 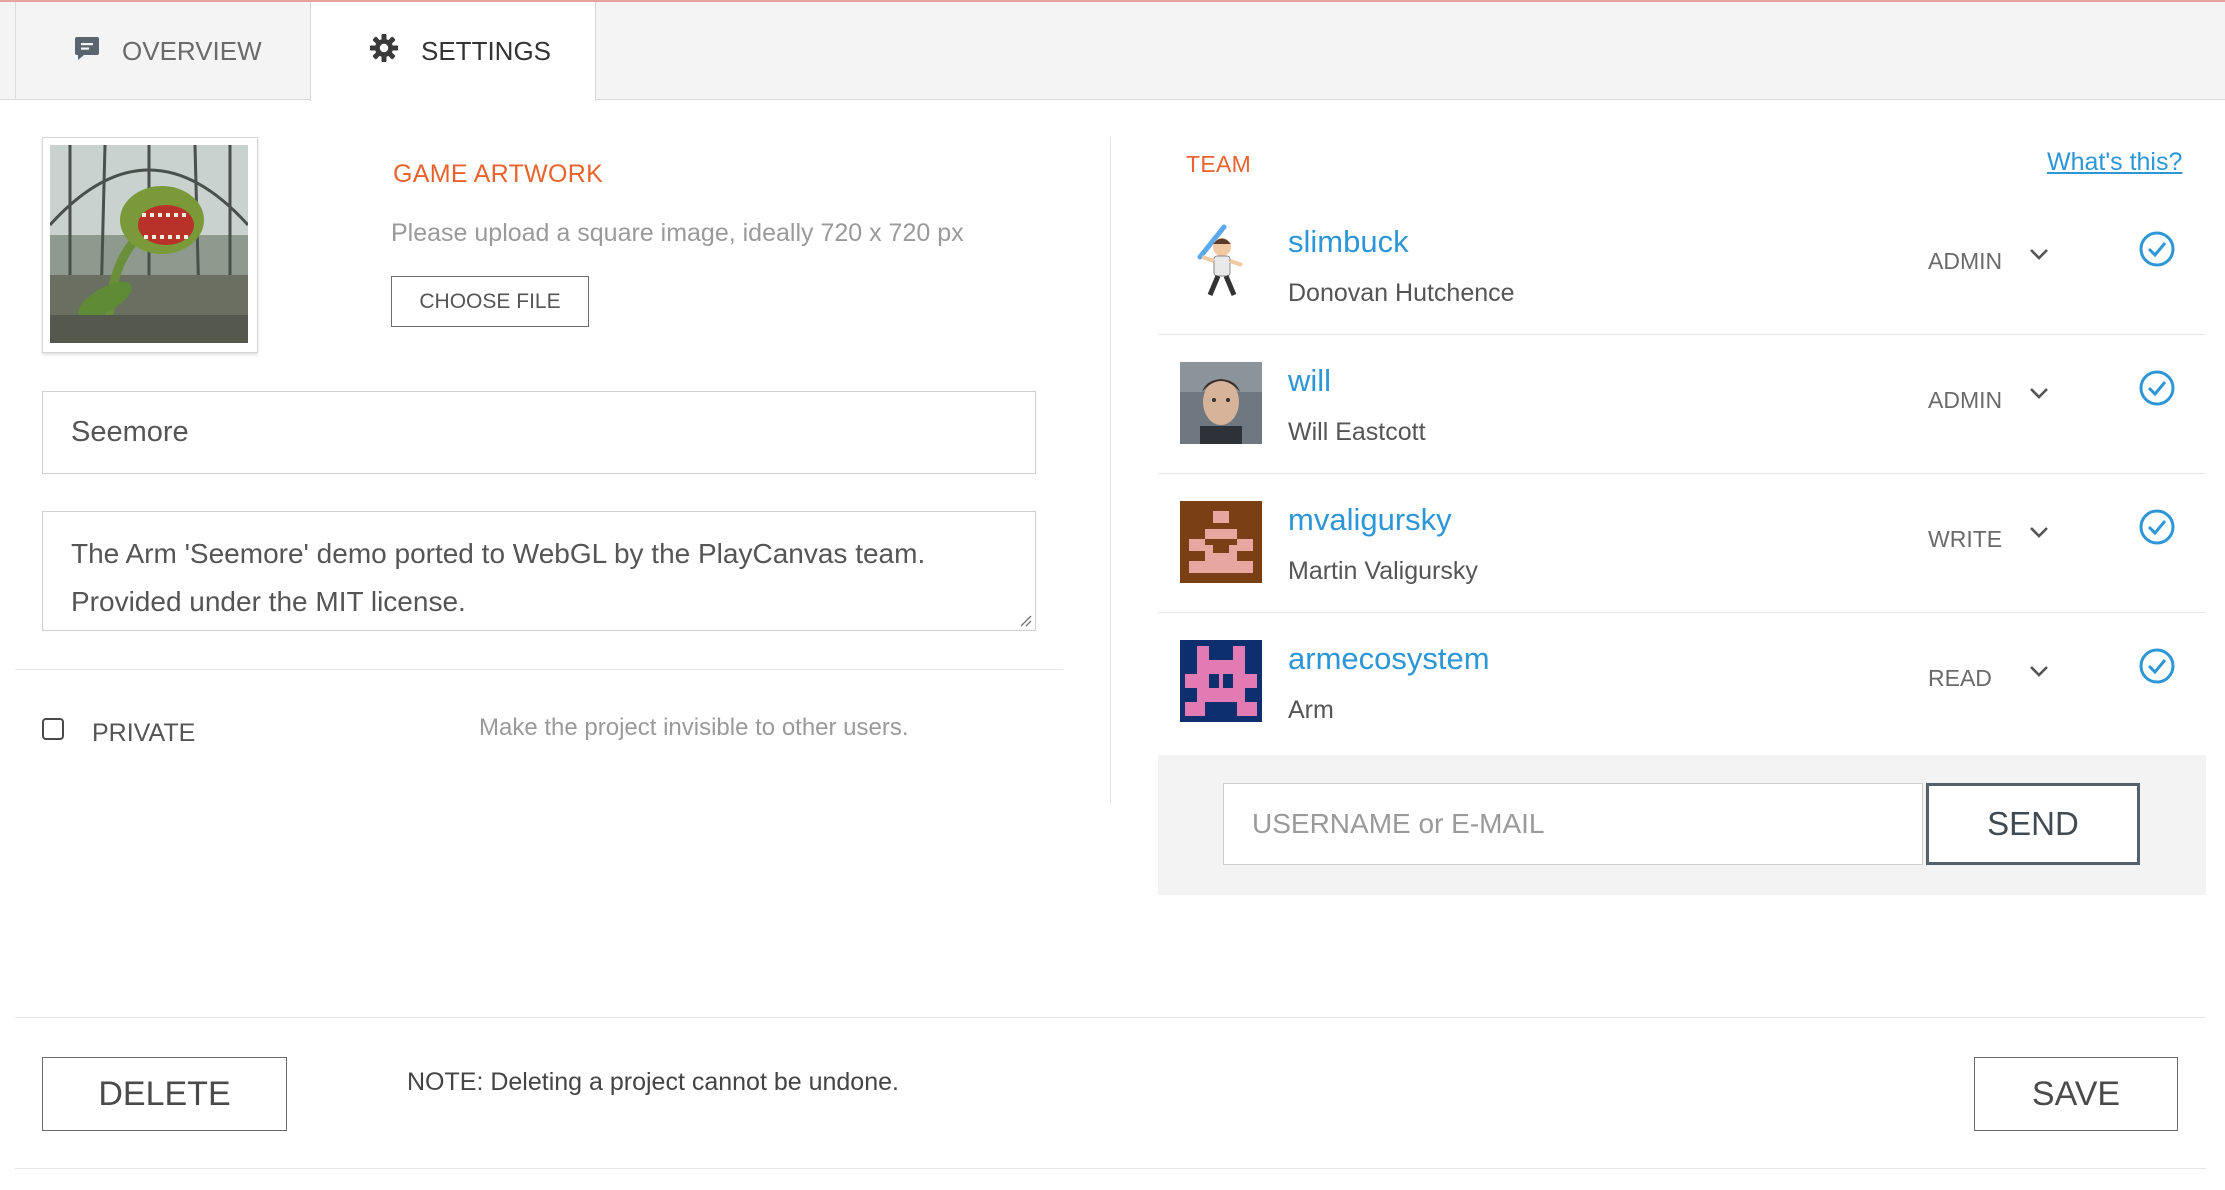 I want to click on invite-panel: SEND, so click(x=1682, y=825).